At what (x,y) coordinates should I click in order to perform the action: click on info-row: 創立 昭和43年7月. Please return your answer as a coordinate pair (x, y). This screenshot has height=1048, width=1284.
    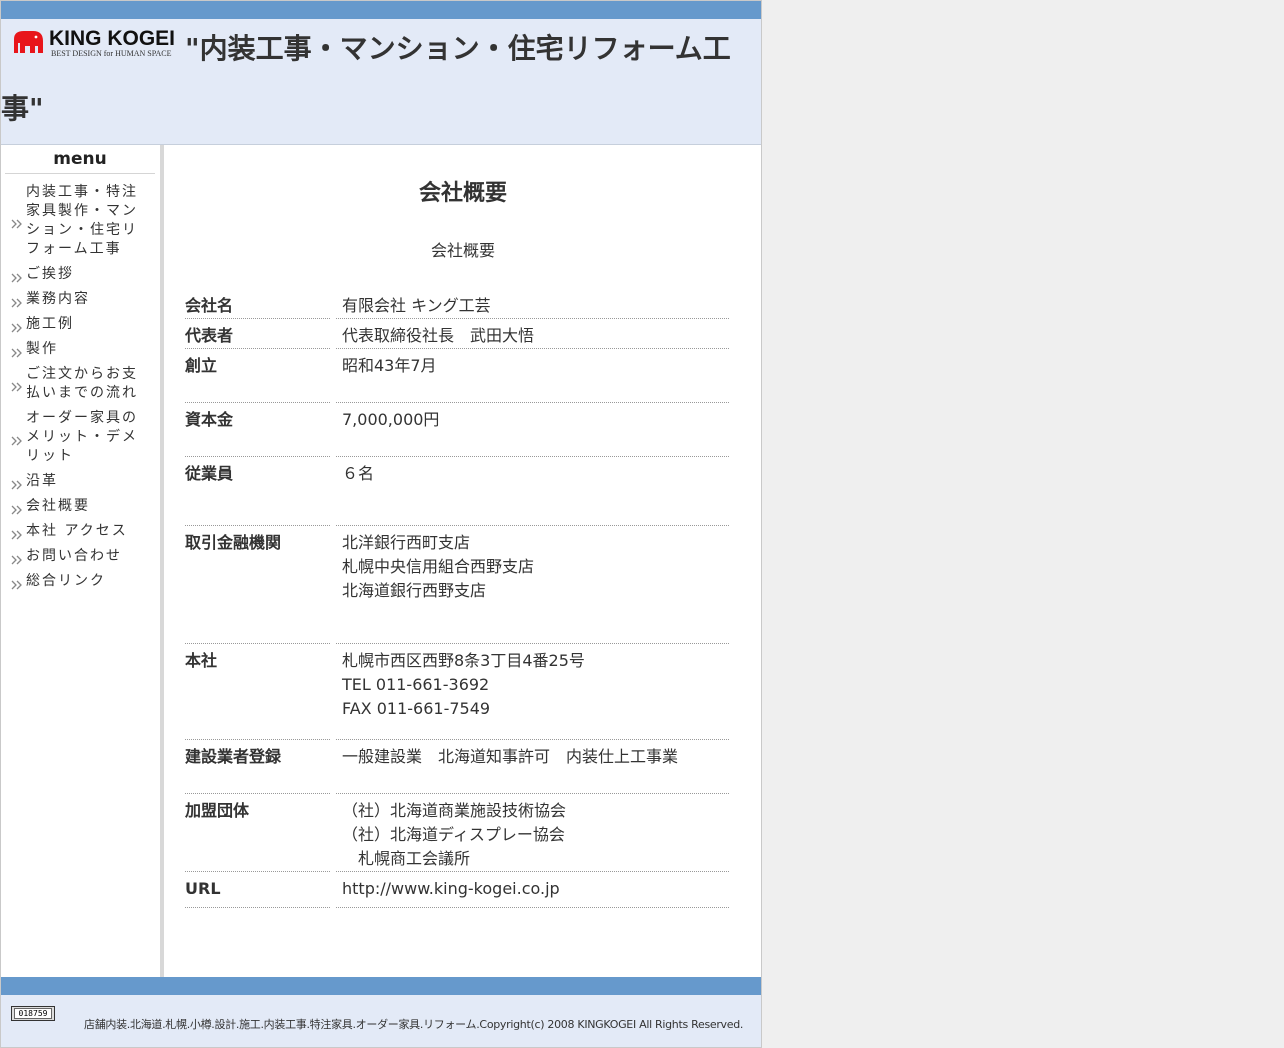
    Looking at the image, I should click on (457, 375).